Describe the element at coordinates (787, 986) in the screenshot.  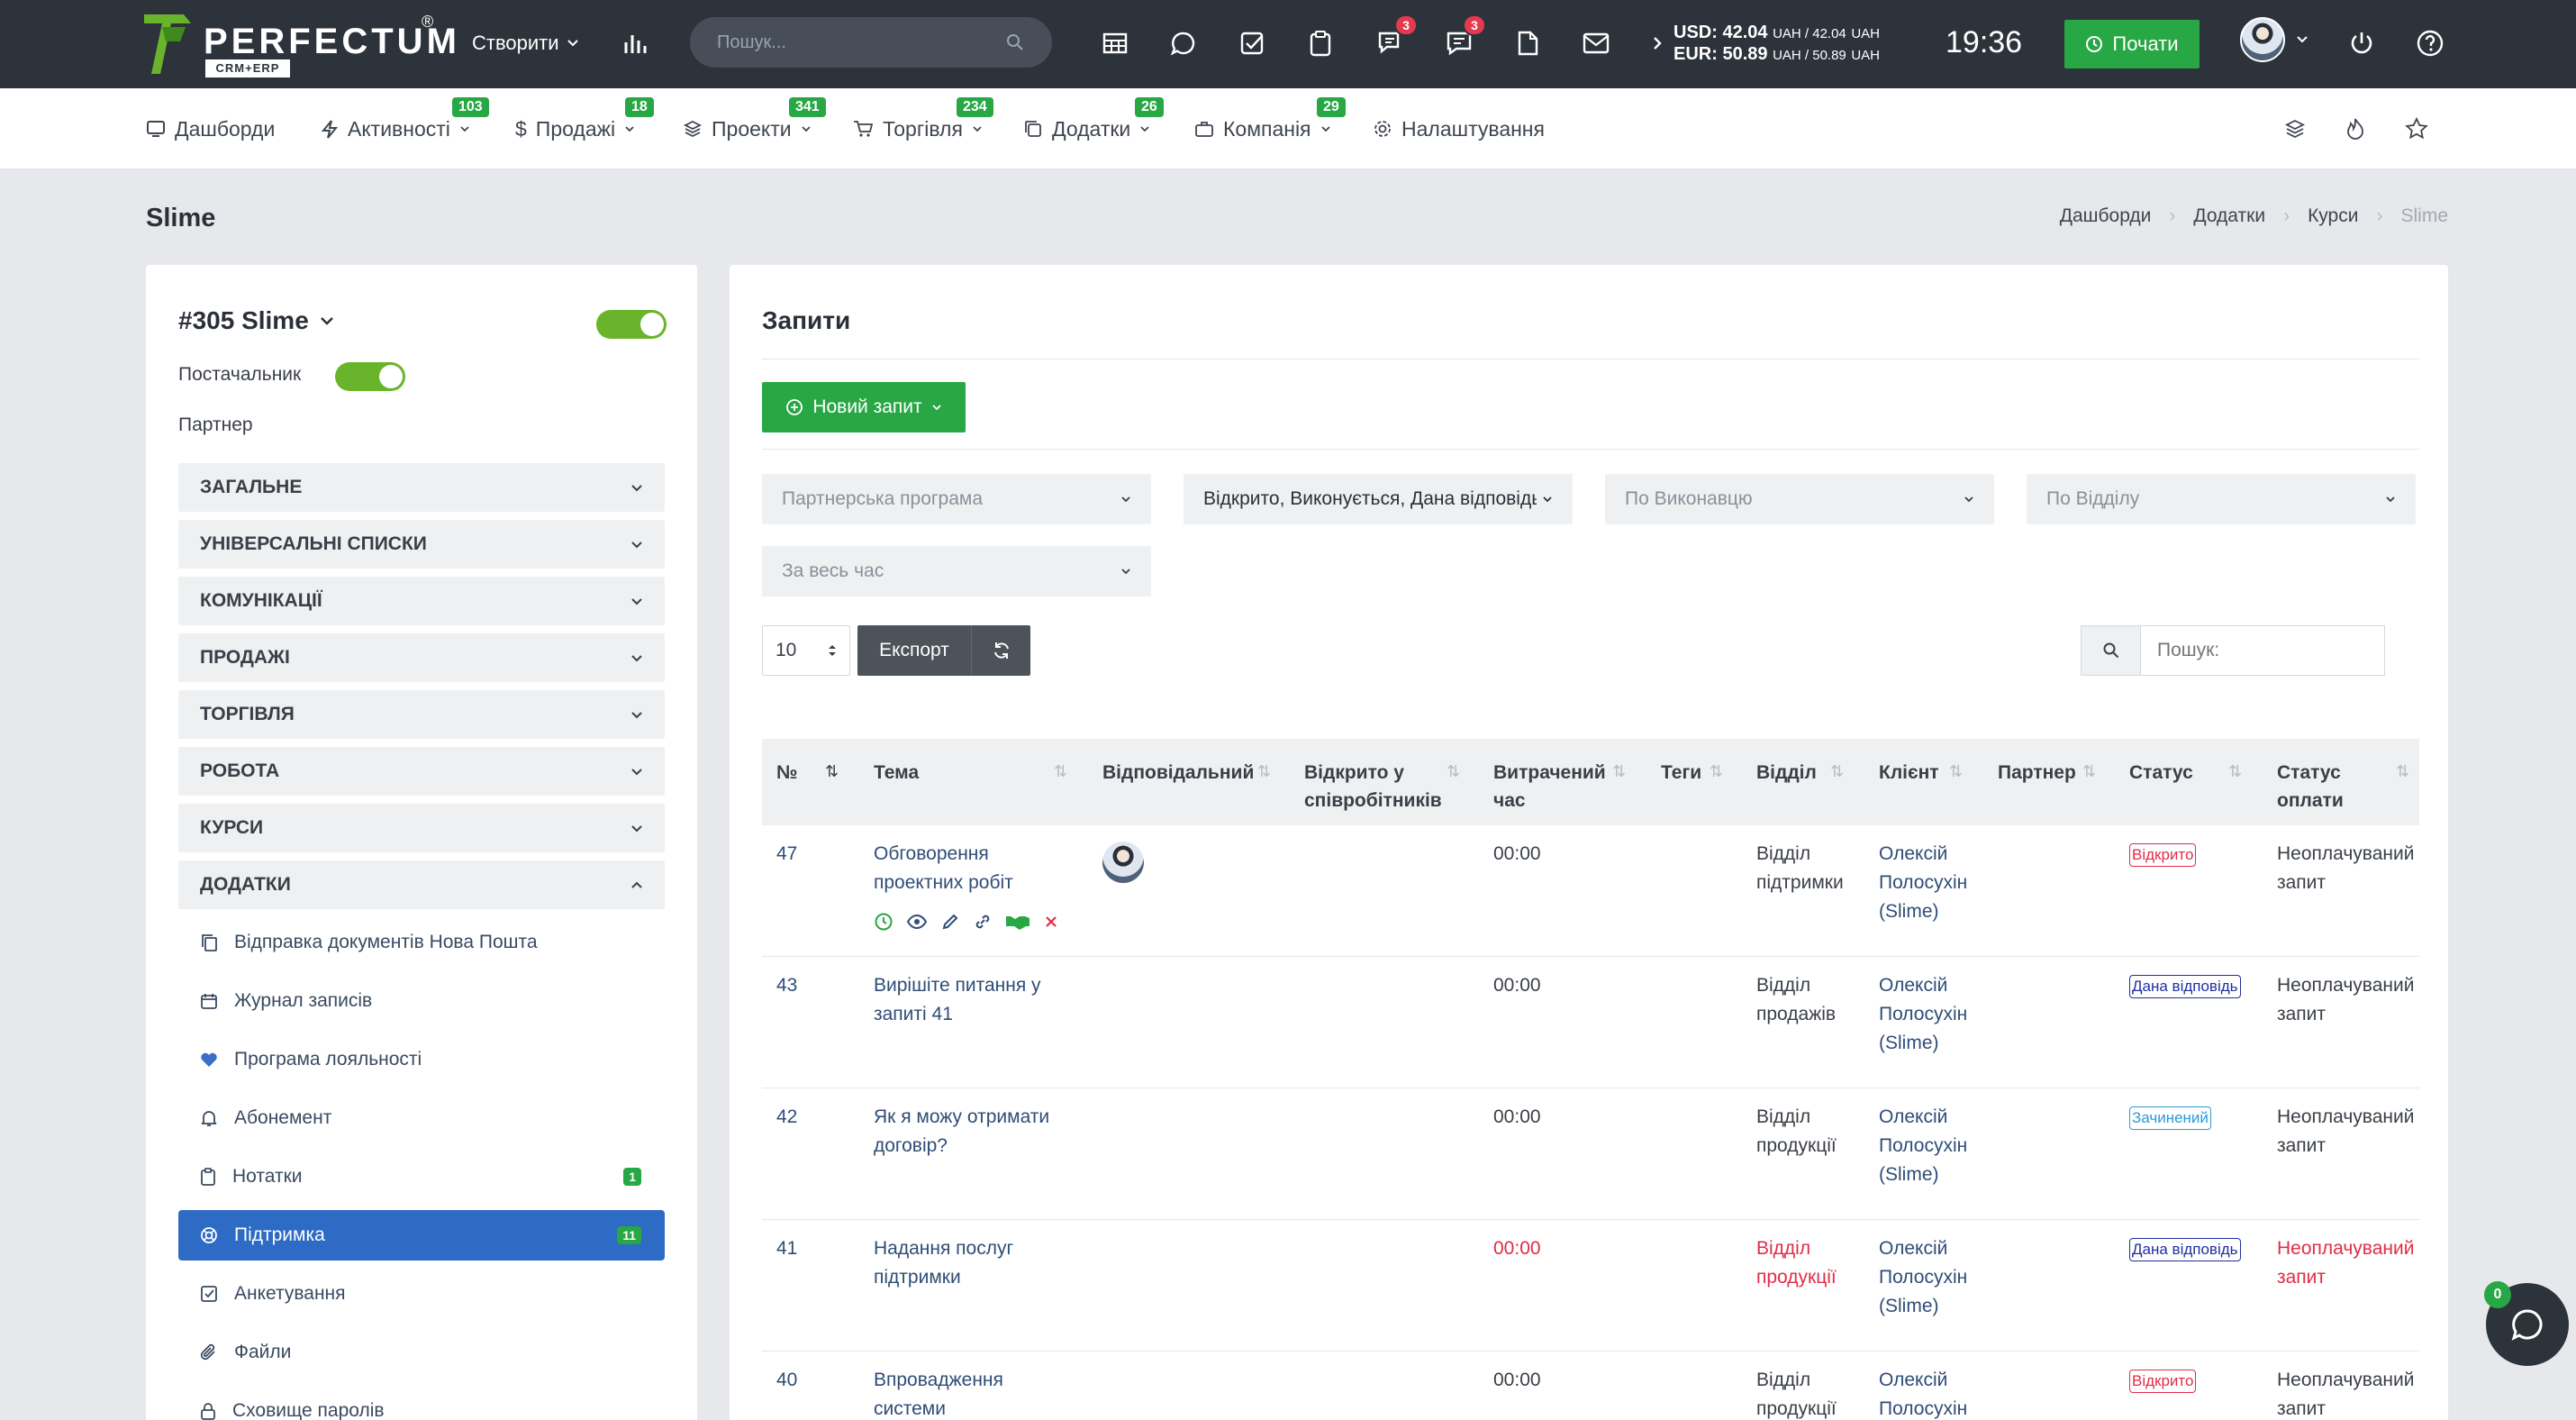
I see `request-number: 43` at that location.